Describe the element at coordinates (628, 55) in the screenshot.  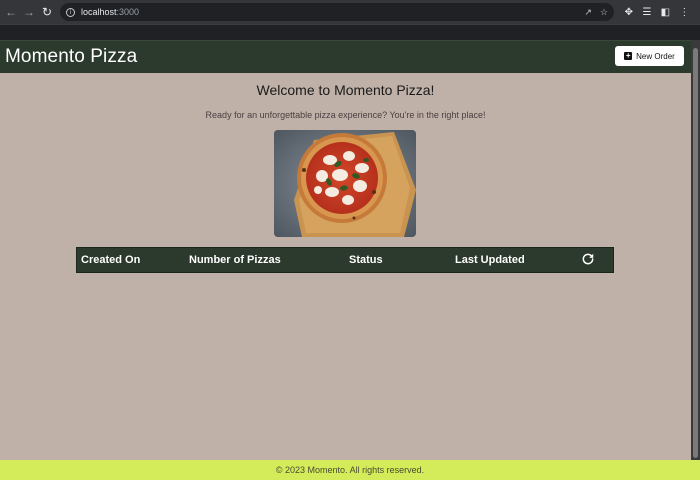
I see `plus-square-icon: +` at that location.